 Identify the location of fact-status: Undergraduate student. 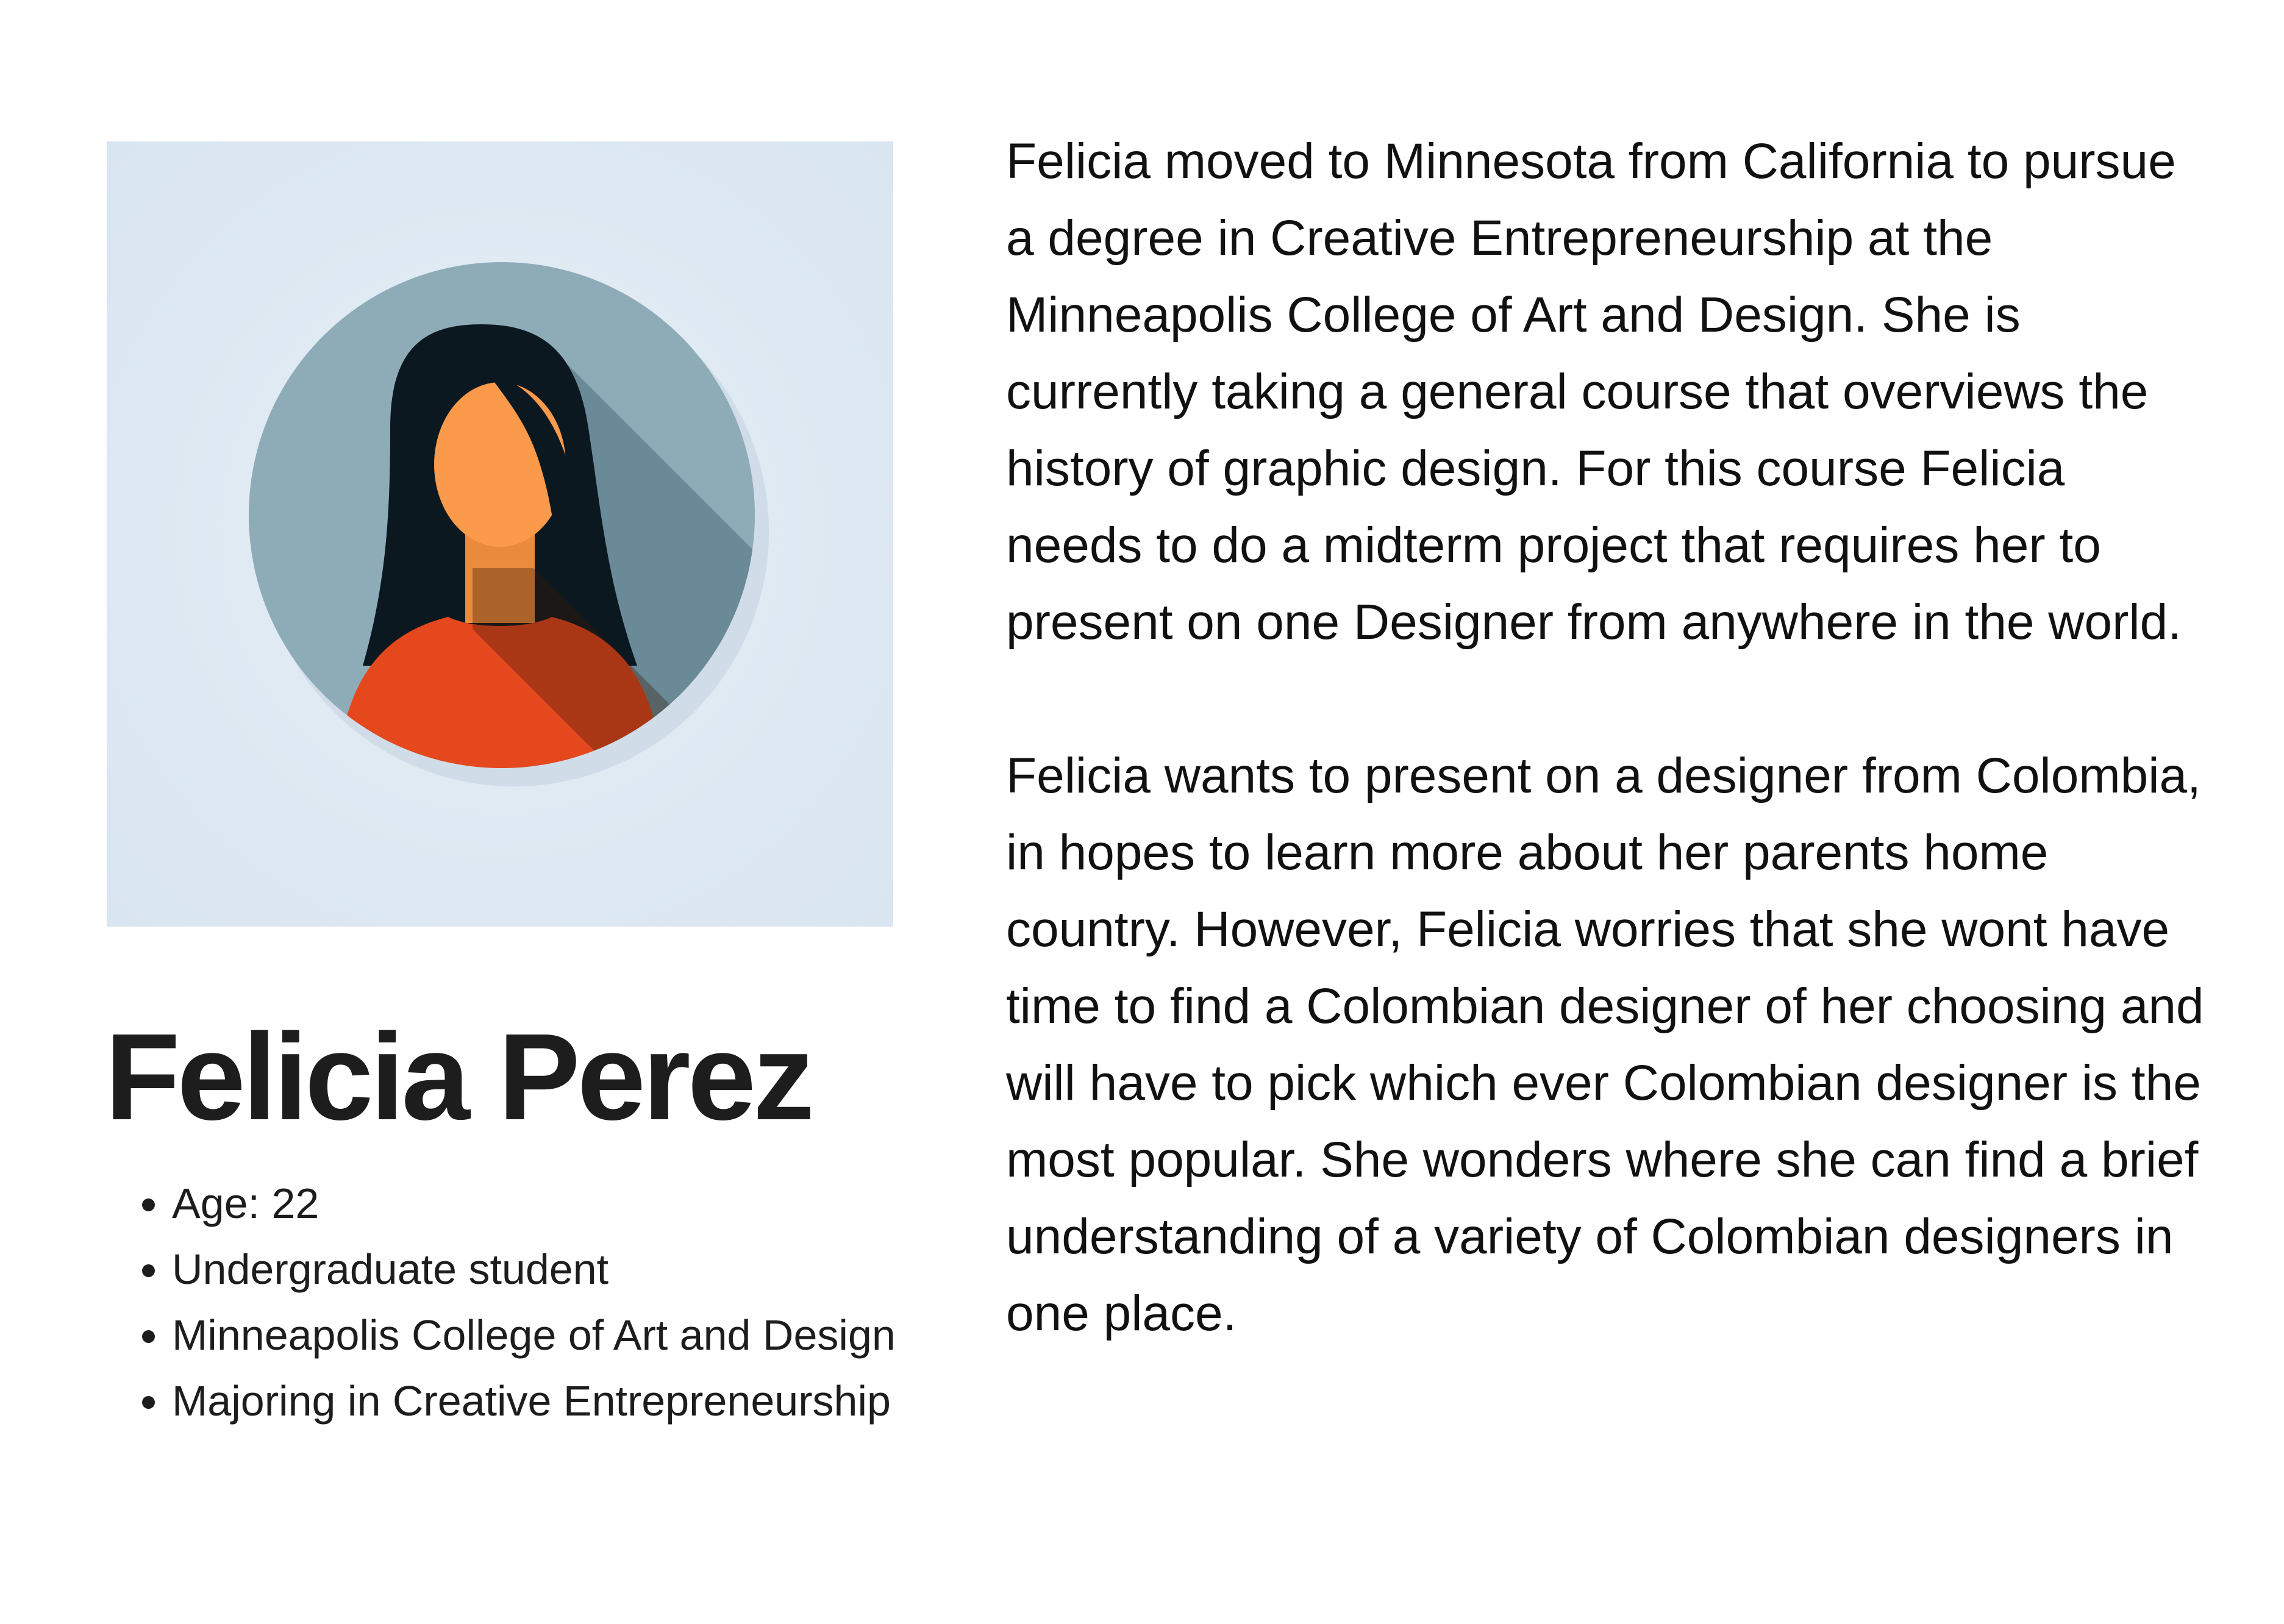
(534, 1269).